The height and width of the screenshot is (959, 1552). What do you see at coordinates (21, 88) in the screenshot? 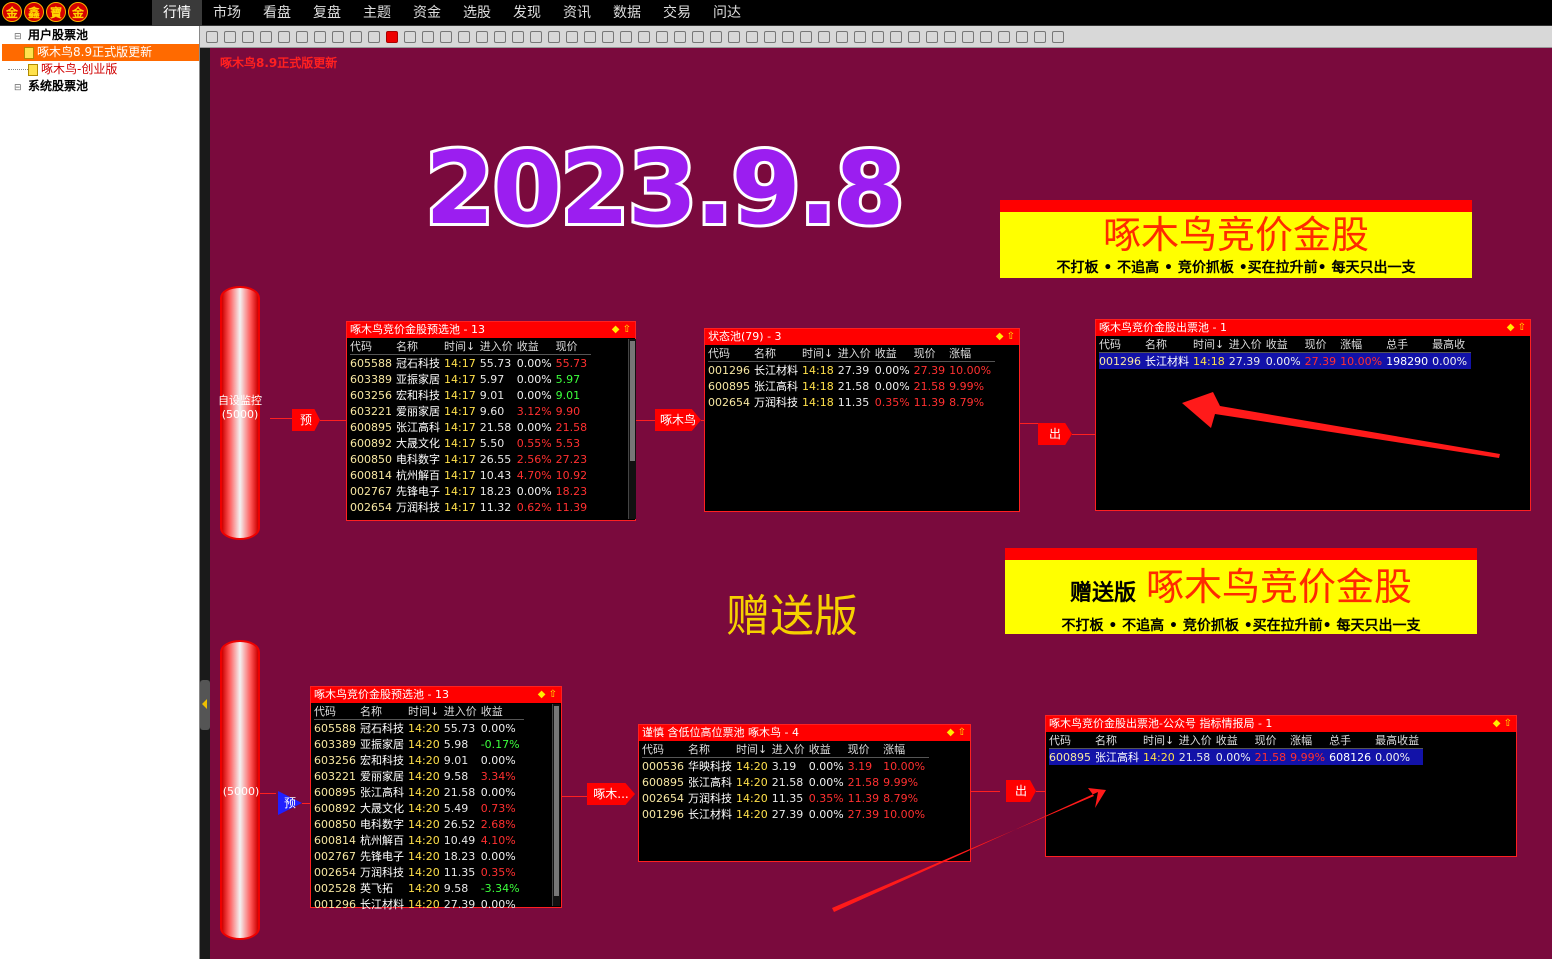
I see `tree-collapse-icon: ⊟` at bounding box center [21, 88].